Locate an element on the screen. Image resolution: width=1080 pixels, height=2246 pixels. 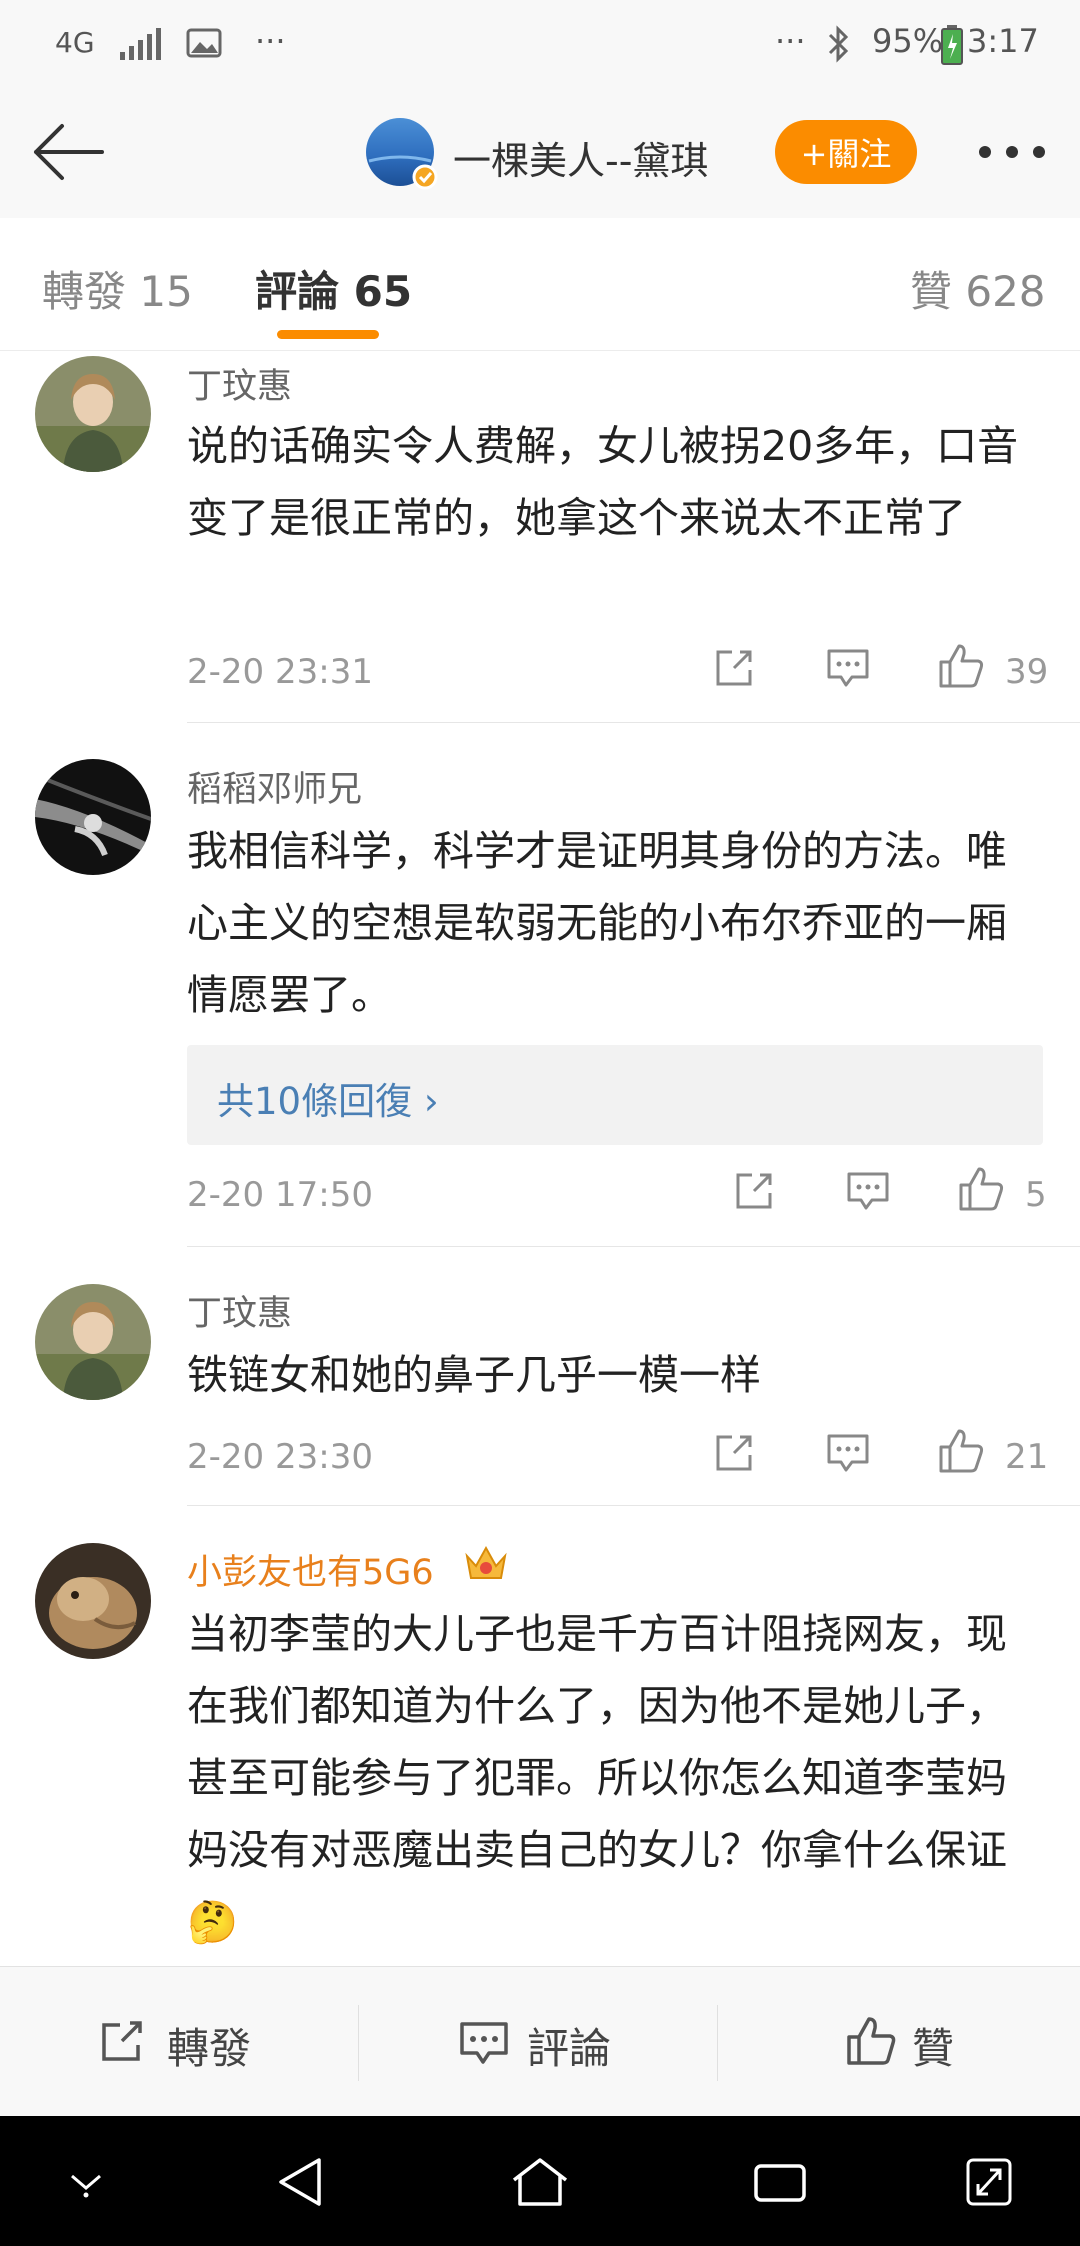
comment-username: 小彭友也有5G6 is located at coordinates (310, 1569).